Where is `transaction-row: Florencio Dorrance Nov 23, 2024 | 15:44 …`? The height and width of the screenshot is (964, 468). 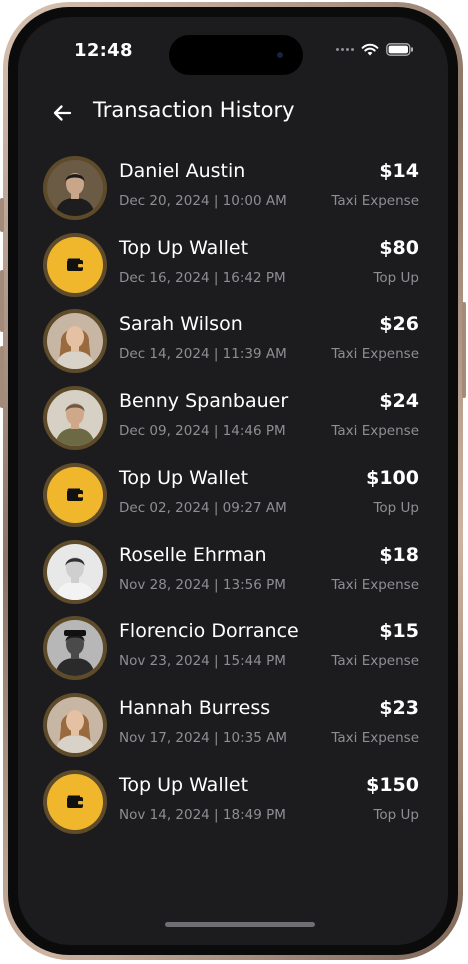
transaction-row: Florencio Dorrance Nov 23, 2024 | 15:44 … is located at coordinates (233, 649).